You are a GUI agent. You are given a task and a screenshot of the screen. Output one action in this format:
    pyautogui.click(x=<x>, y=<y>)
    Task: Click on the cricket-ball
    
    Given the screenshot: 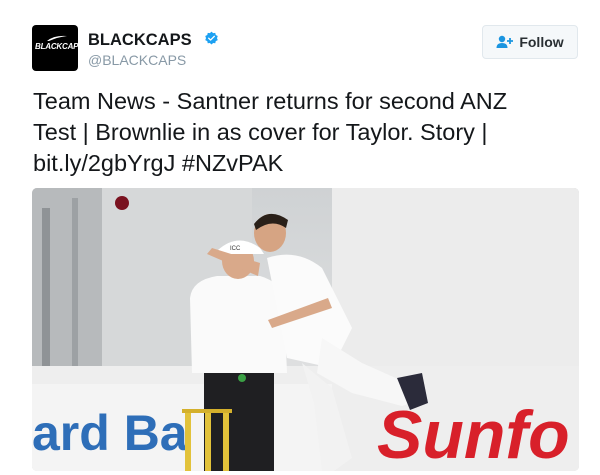 What is the action you would take?
    pyautogui.click(x=122, y=203)
    